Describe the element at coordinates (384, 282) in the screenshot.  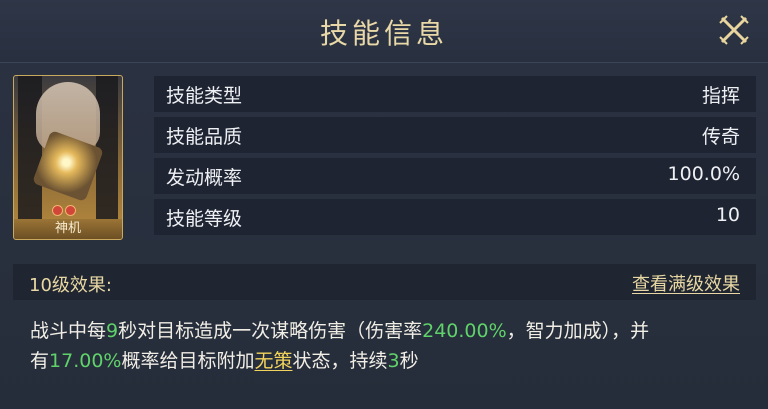
I see `effect-header: 10级效果: 查看满级效果` at that location.